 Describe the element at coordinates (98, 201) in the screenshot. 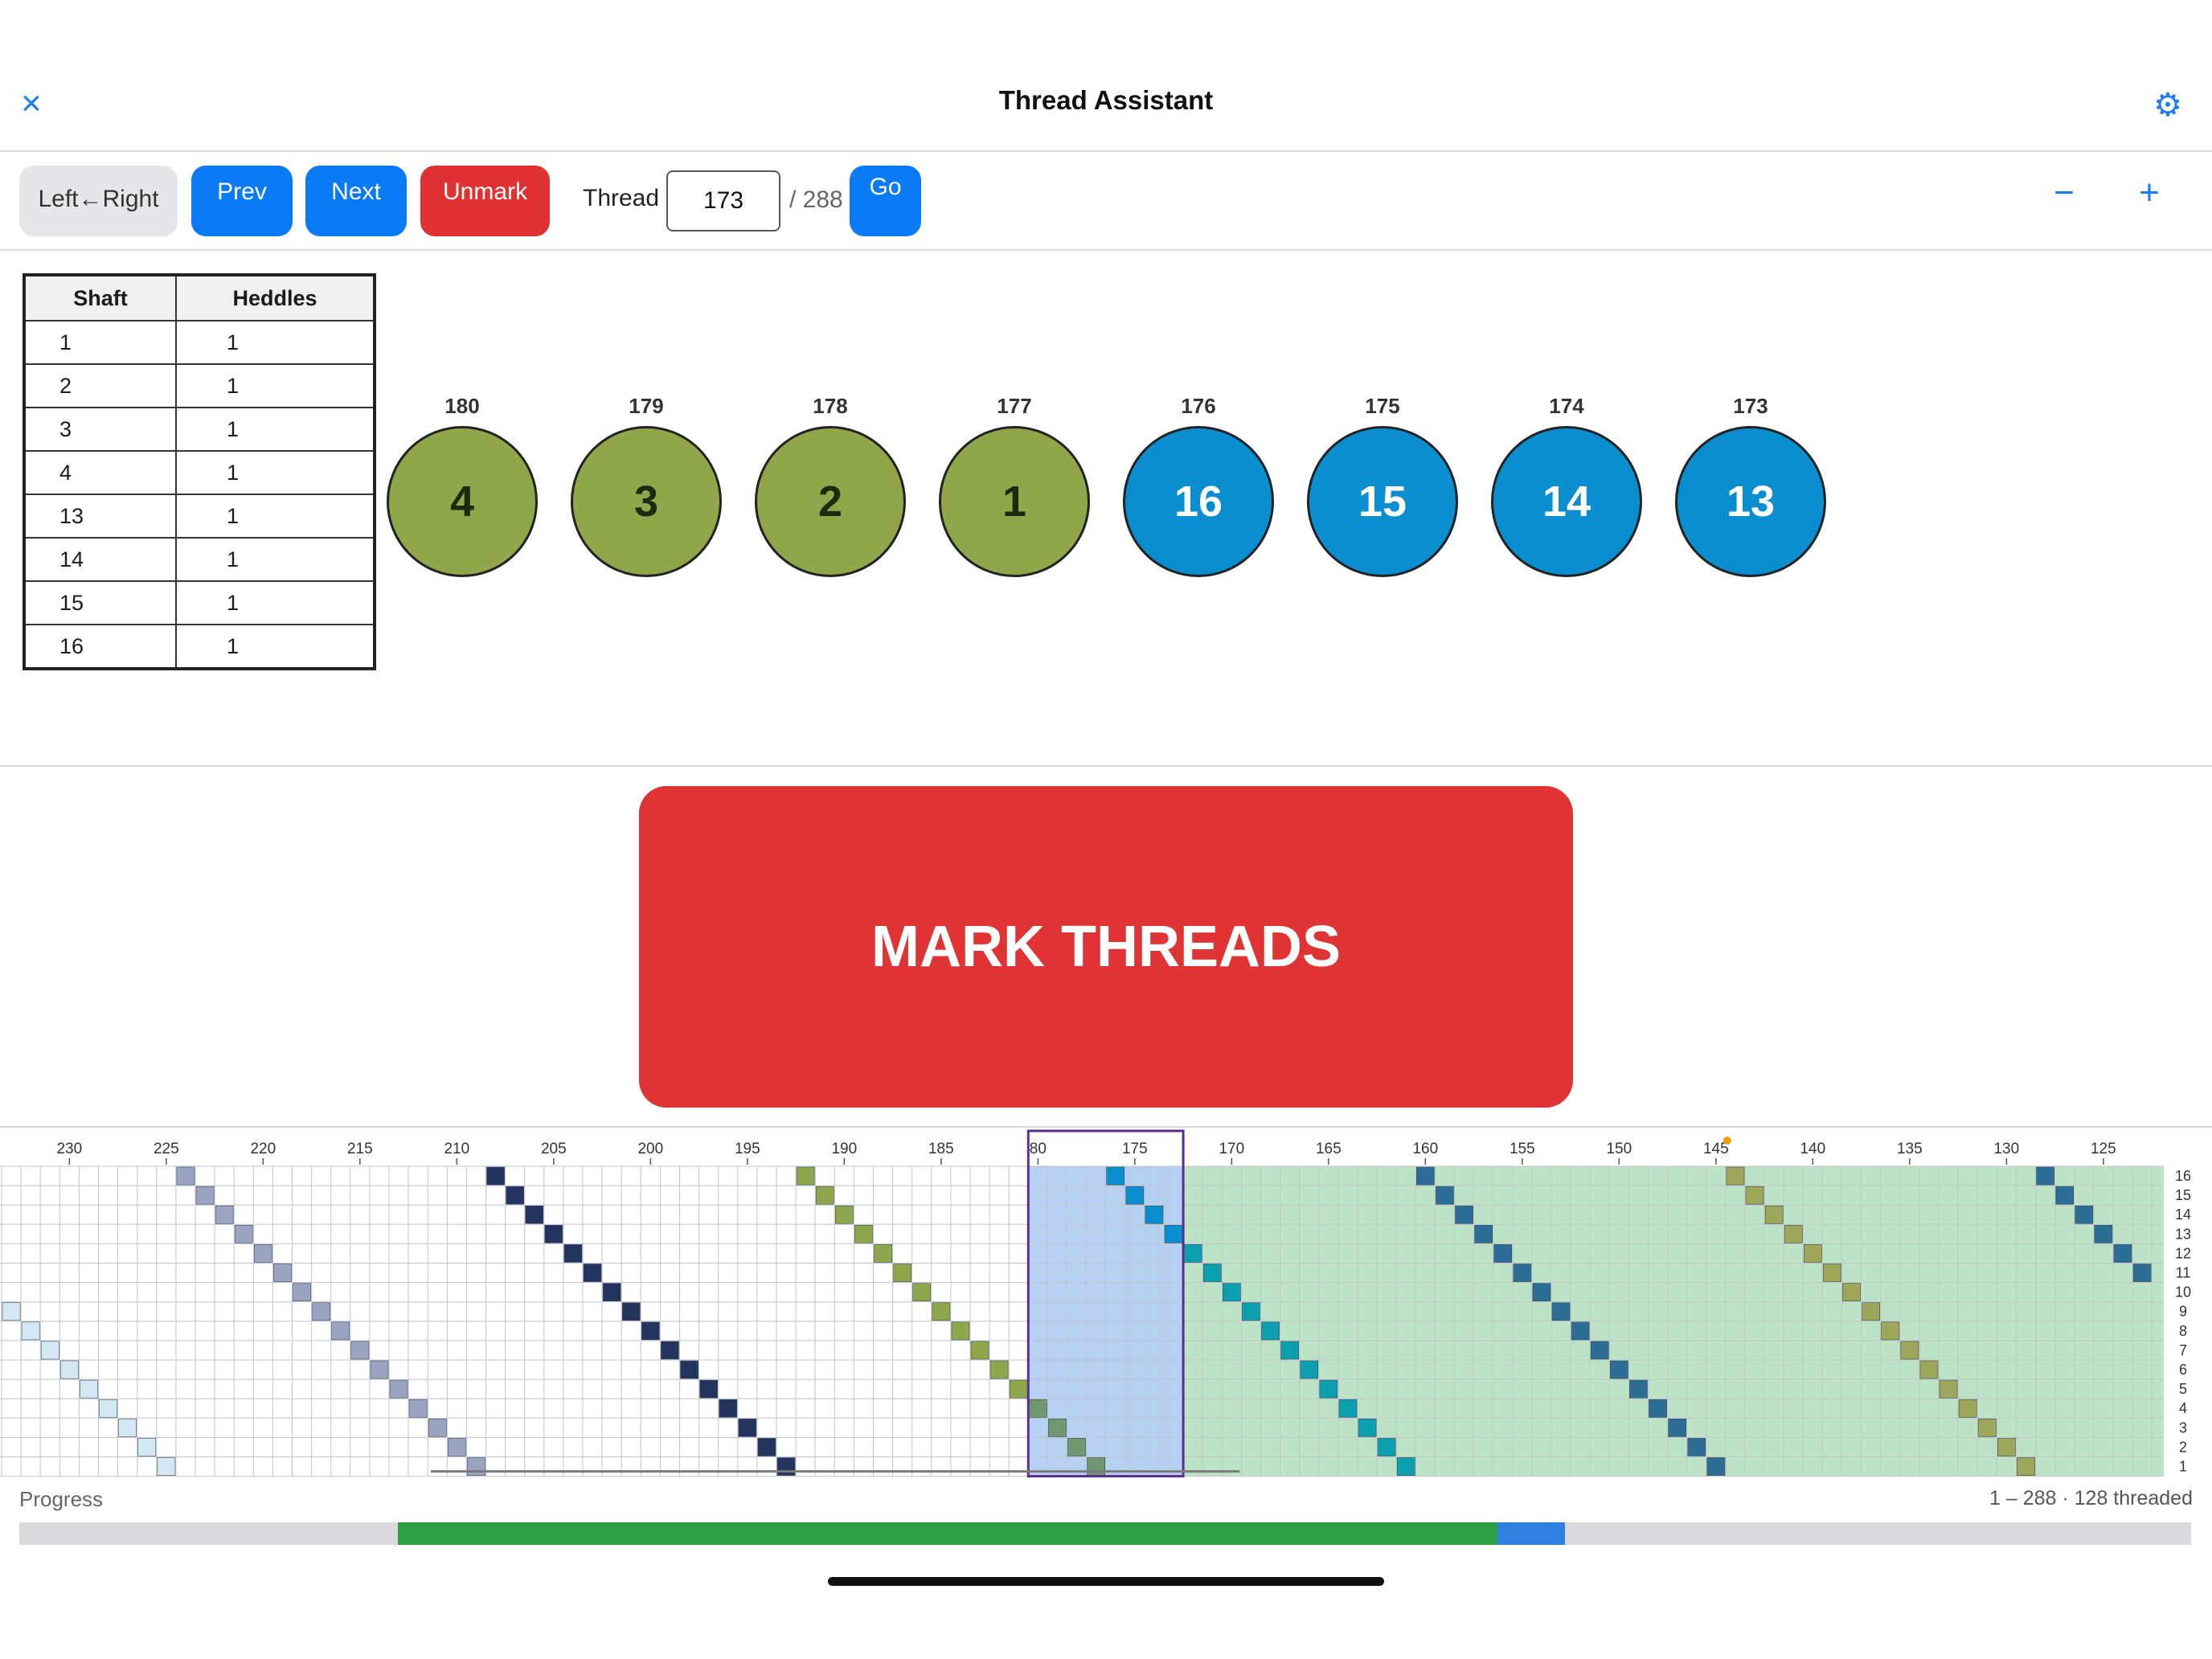

I see `direction-toggle-button: Left←Right` at that location.